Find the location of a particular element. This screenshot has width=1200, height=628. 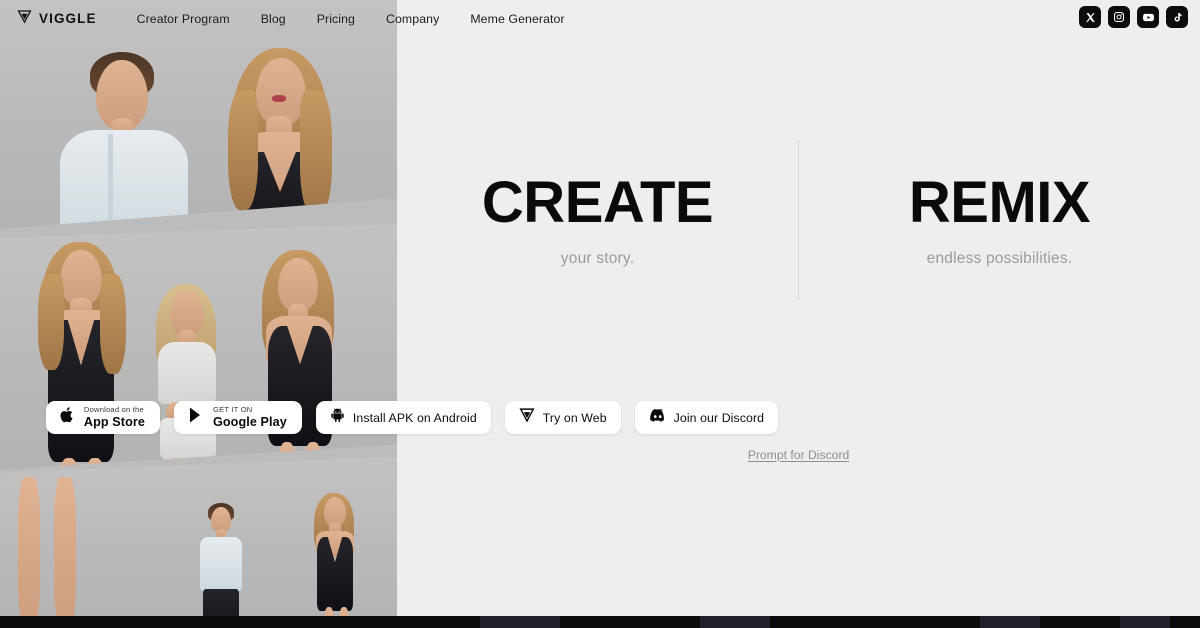

install-apk-button: Install APK on Android is located at coordinates (403, 417).